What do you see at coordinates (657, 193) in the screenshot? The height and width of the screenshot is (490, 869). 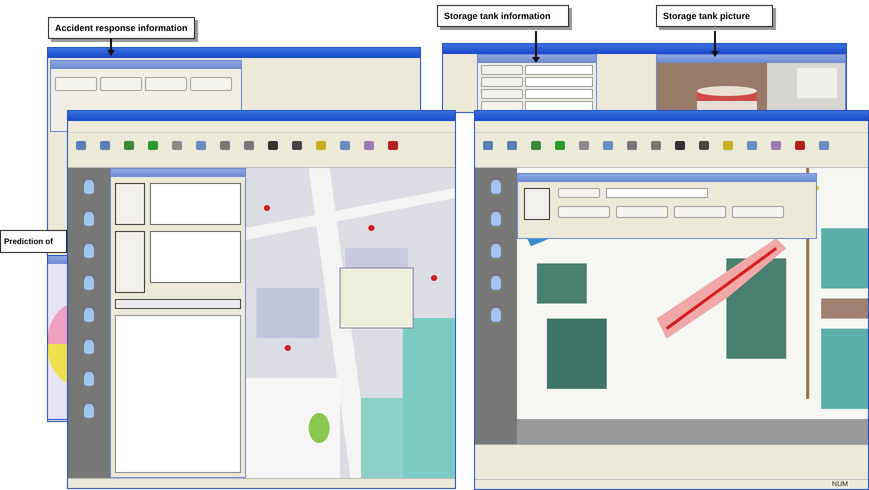 I see `date-dropdown` at bounding box center [657, 193].